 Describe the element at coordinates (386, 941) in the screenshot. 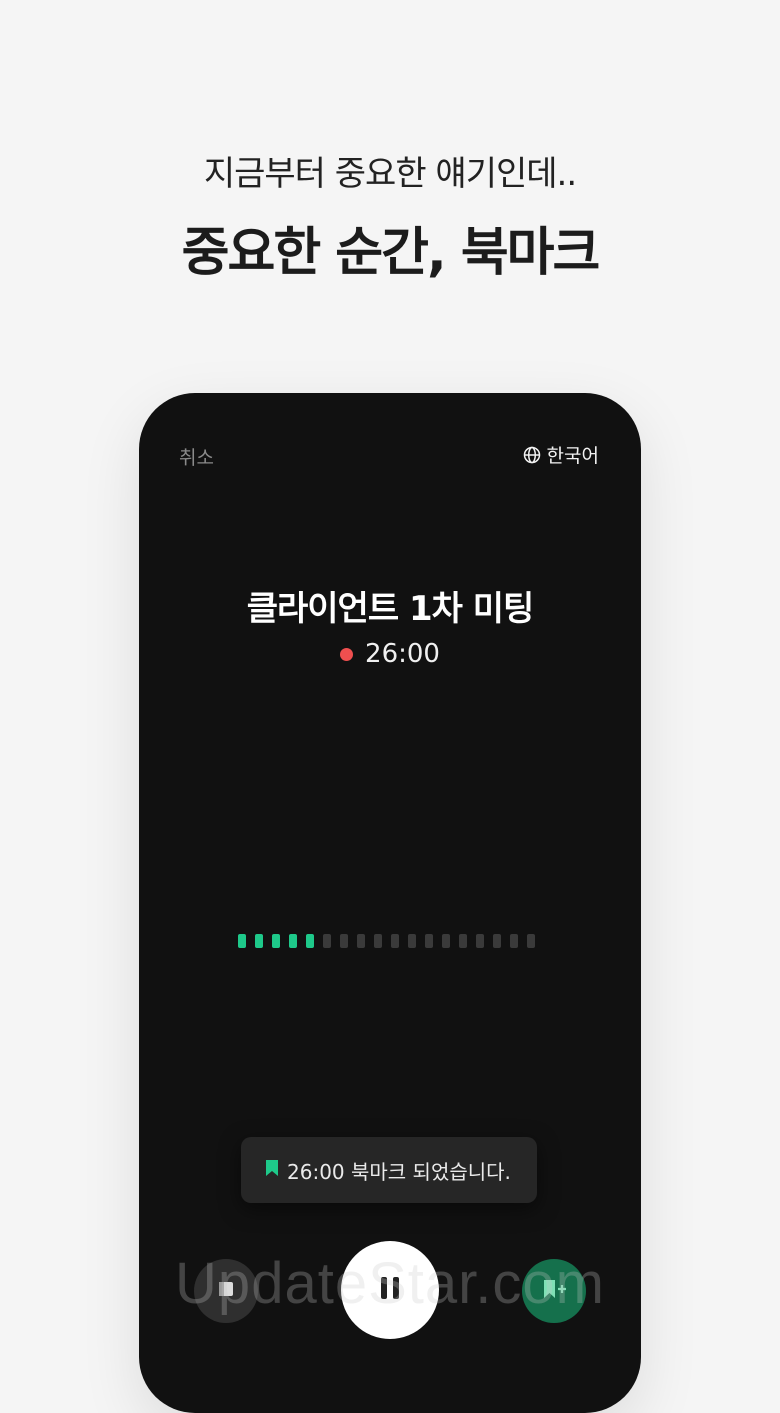

I see `audio-level-meter` at that location.